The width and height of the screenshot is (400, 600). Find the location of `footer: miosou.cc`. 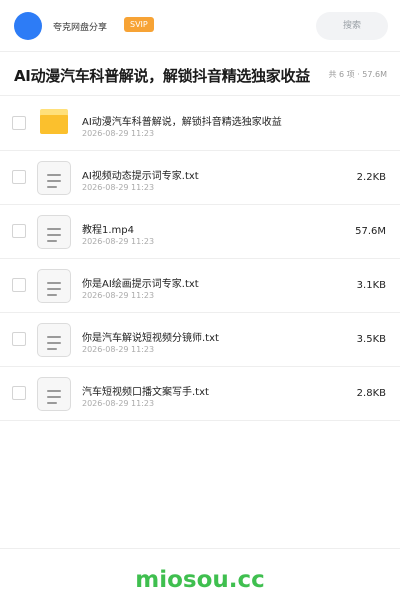

footer: miosou.cc is located at coordinates (200, 574).